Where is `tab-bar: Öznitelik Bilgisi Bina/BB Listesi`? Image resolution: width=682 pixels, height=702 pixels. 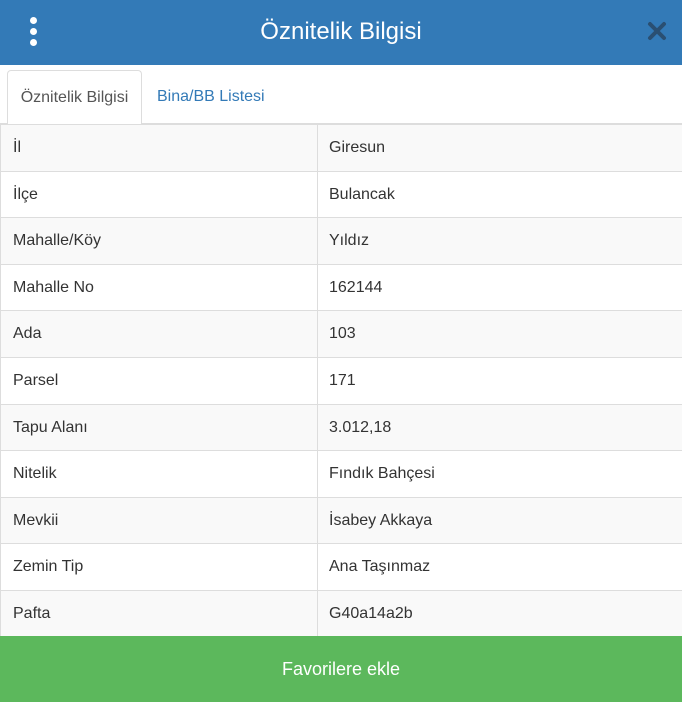 tab-bar: Öznitelik Bilgisi Bina/BB Listesi is located at coordinates (341, 95).